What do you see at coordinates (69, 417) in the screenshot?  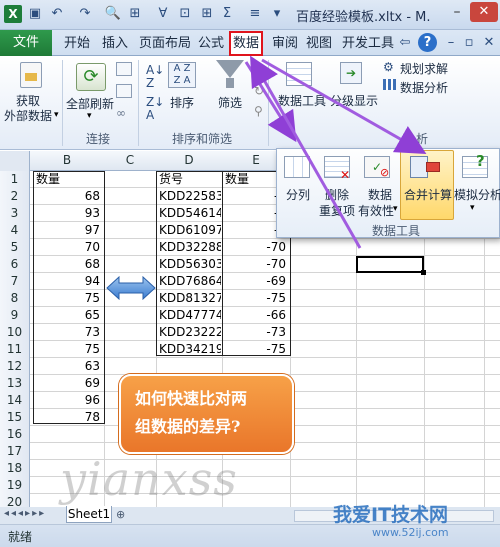 I see `table-cell: 78` at bounding box center [69, 417].